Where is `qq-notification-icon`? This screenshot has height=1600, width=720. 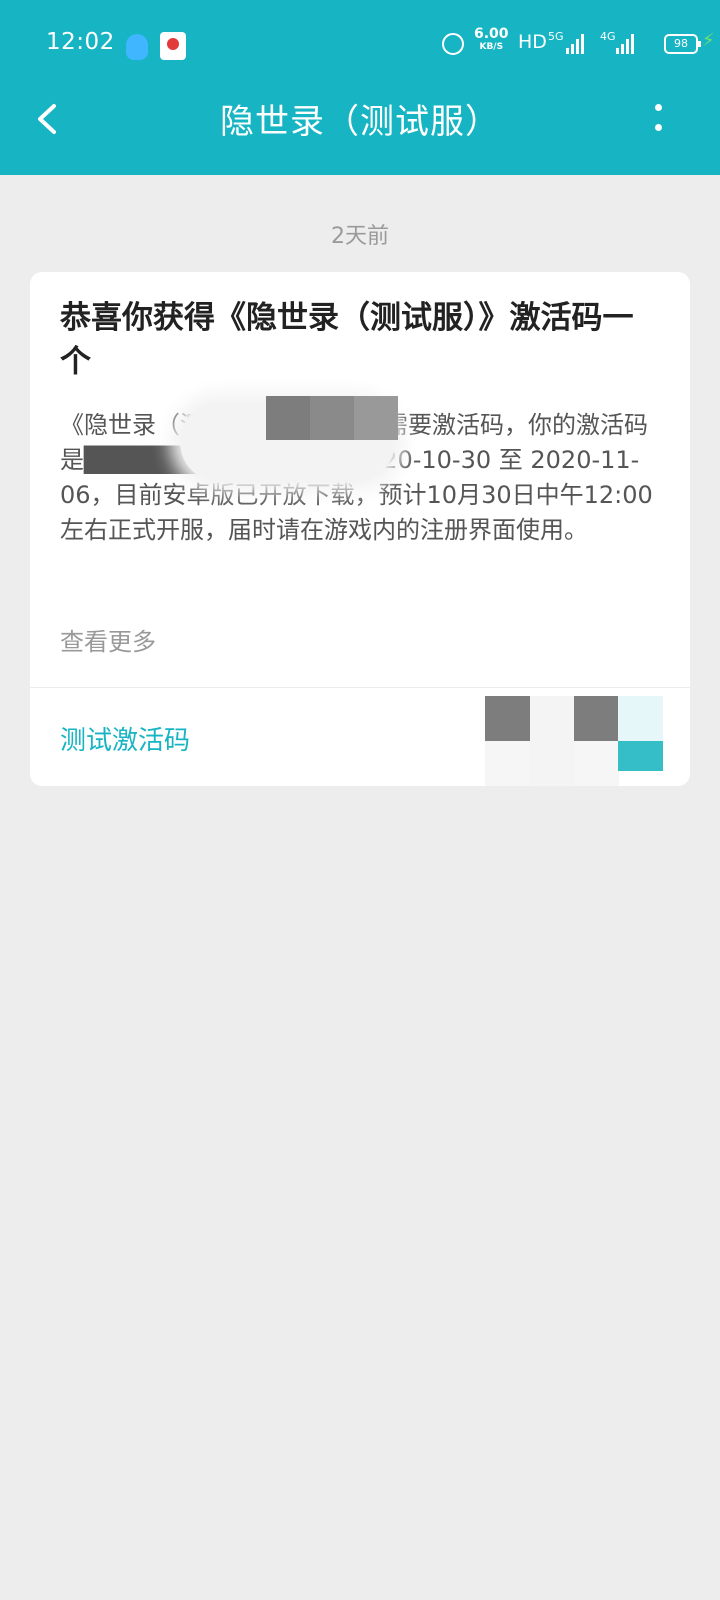
qq-notification-icon is located at coordinates (137, 47).